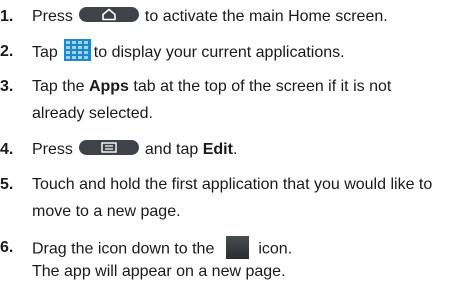 Image resolution: width=473 pixels, height=282 pixels. I want to click on step-number: 5., so click(7, 184).